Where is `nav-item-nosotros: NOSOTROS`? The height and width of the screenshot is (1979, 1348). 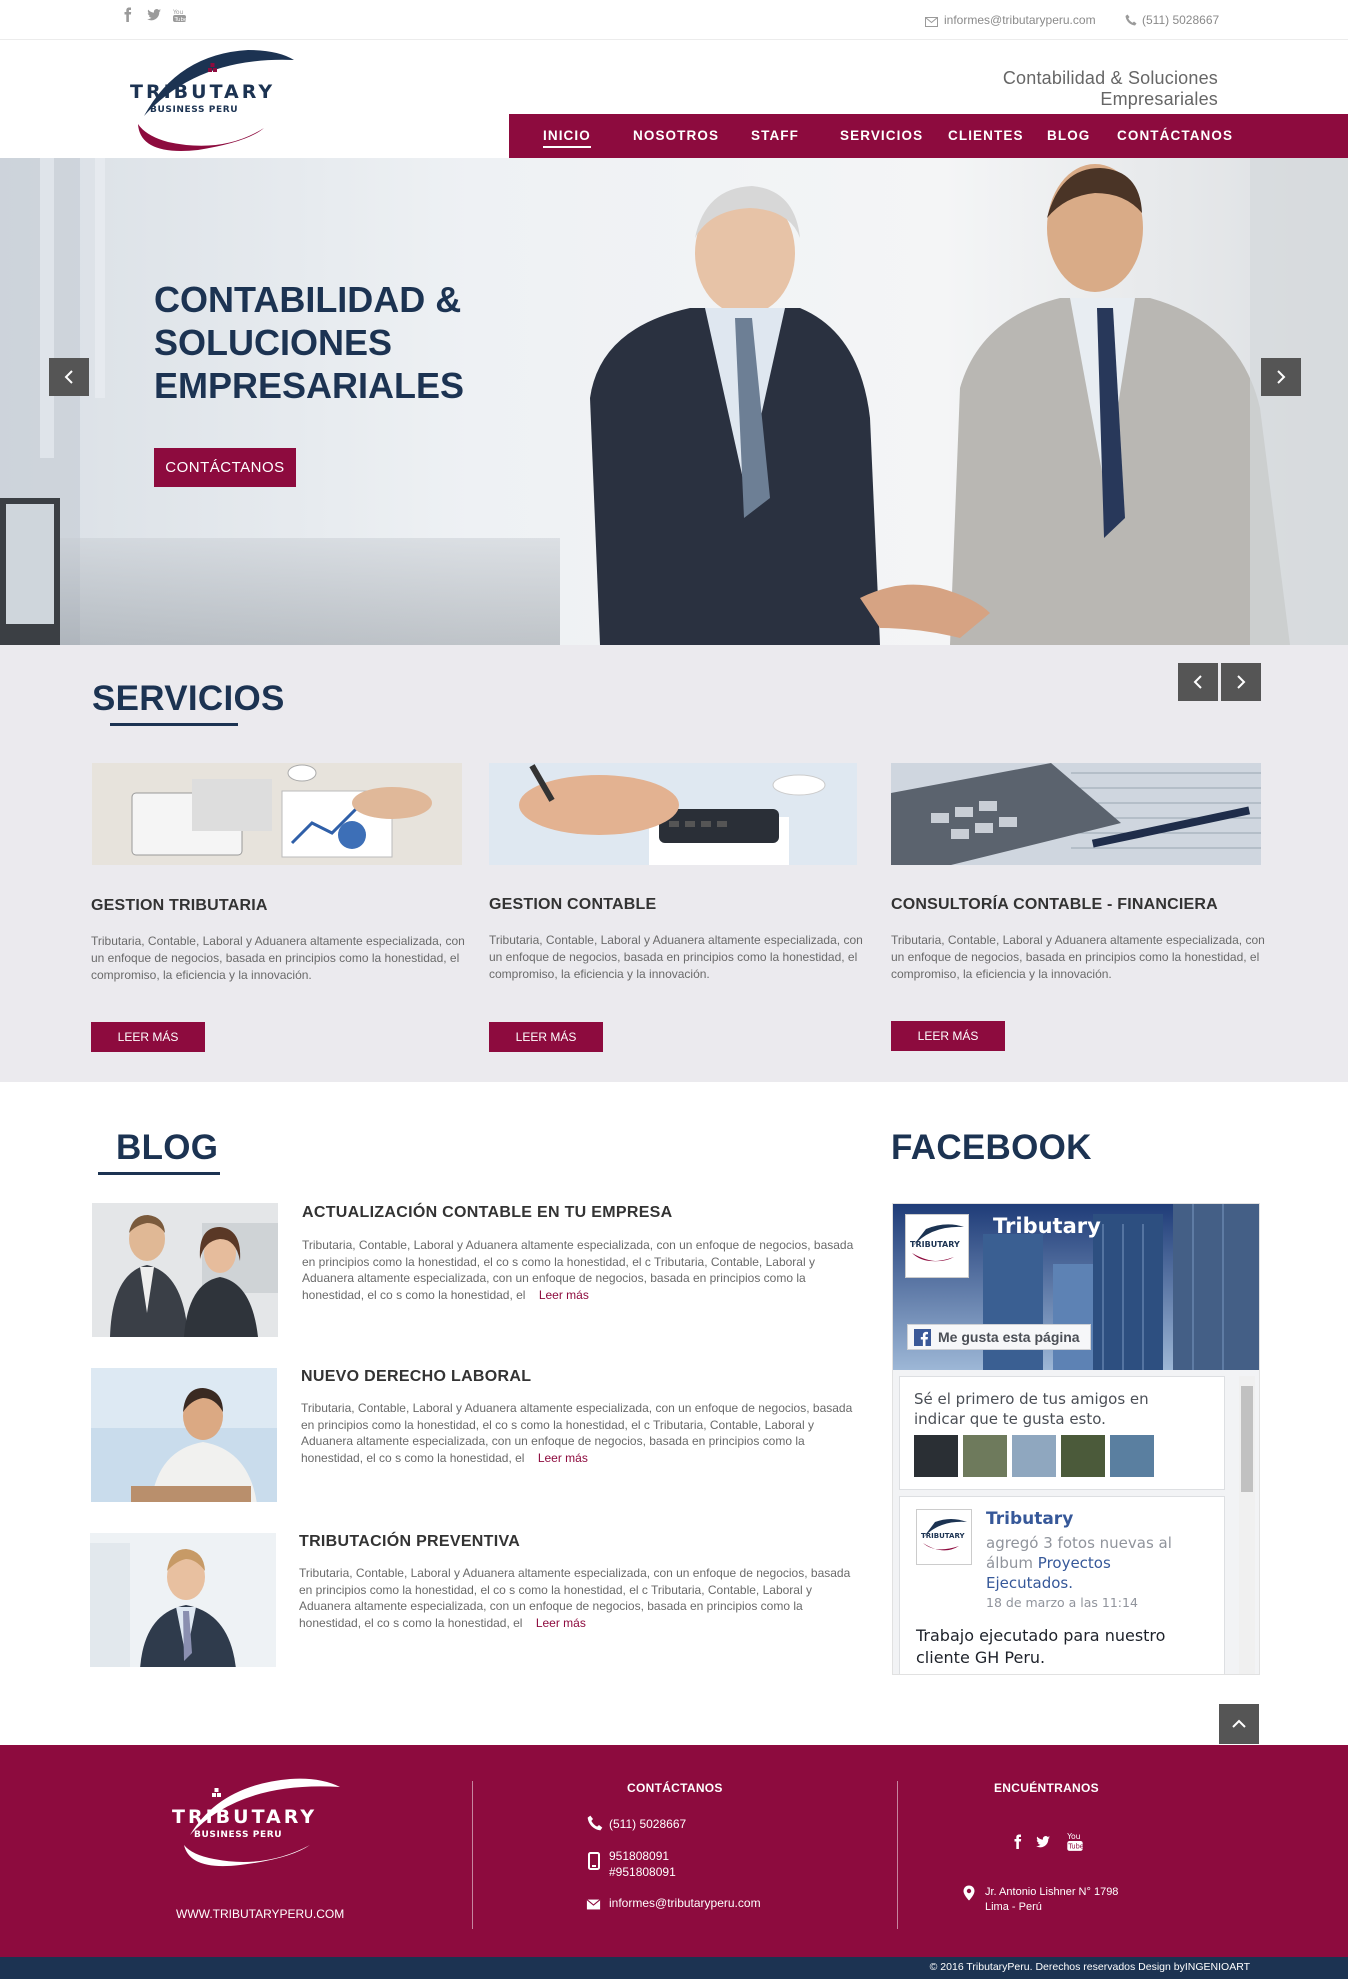 nav-item-nosotros: NOSOTROS is located at coordinates (676, 136).